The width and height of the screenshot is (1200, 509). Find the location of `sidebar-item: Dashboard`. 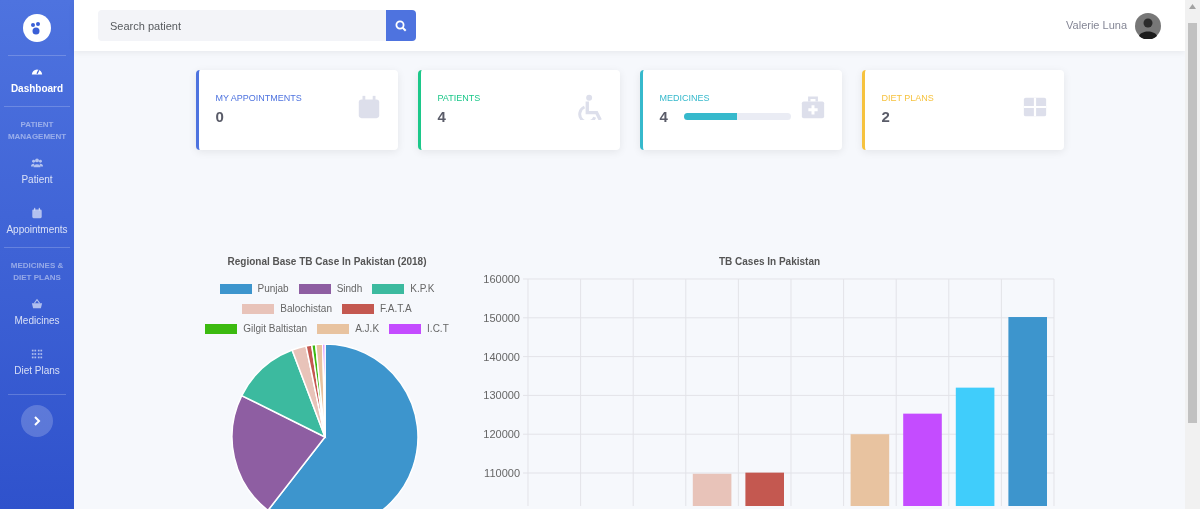

sidebar-item: Dashboard is located at coordinates (37, 81).